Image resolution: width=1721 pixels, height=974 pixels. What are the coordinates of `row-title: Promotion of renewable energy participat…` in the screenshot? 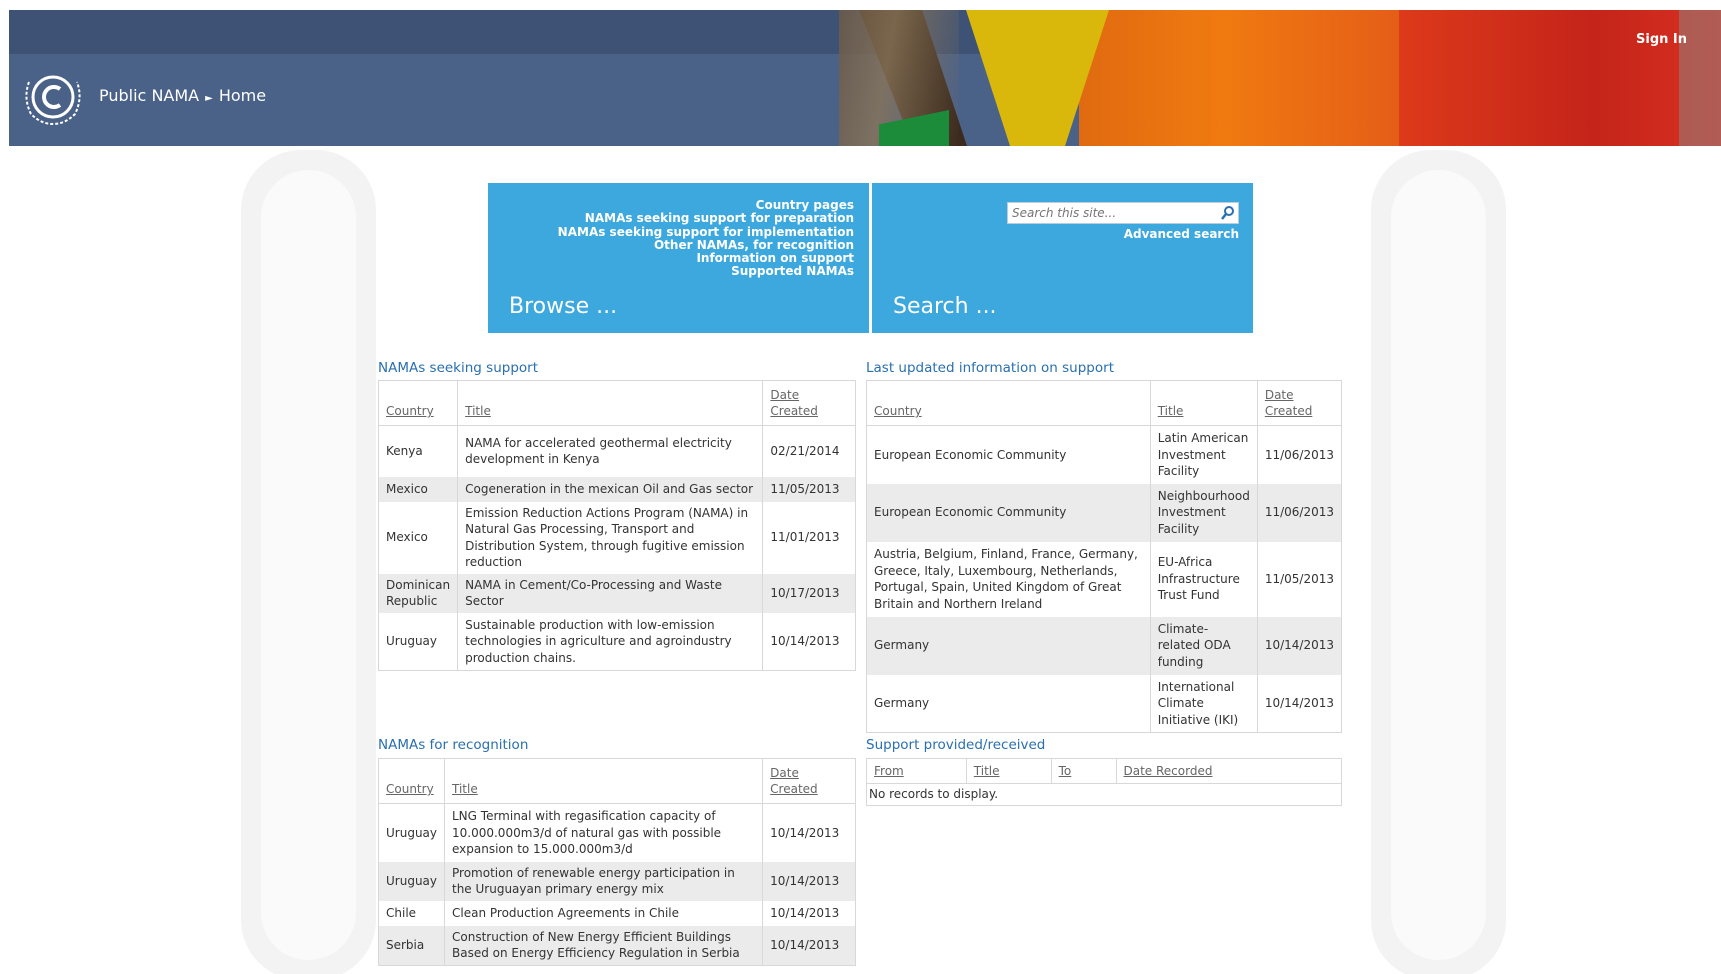 It's located at (603, 881).